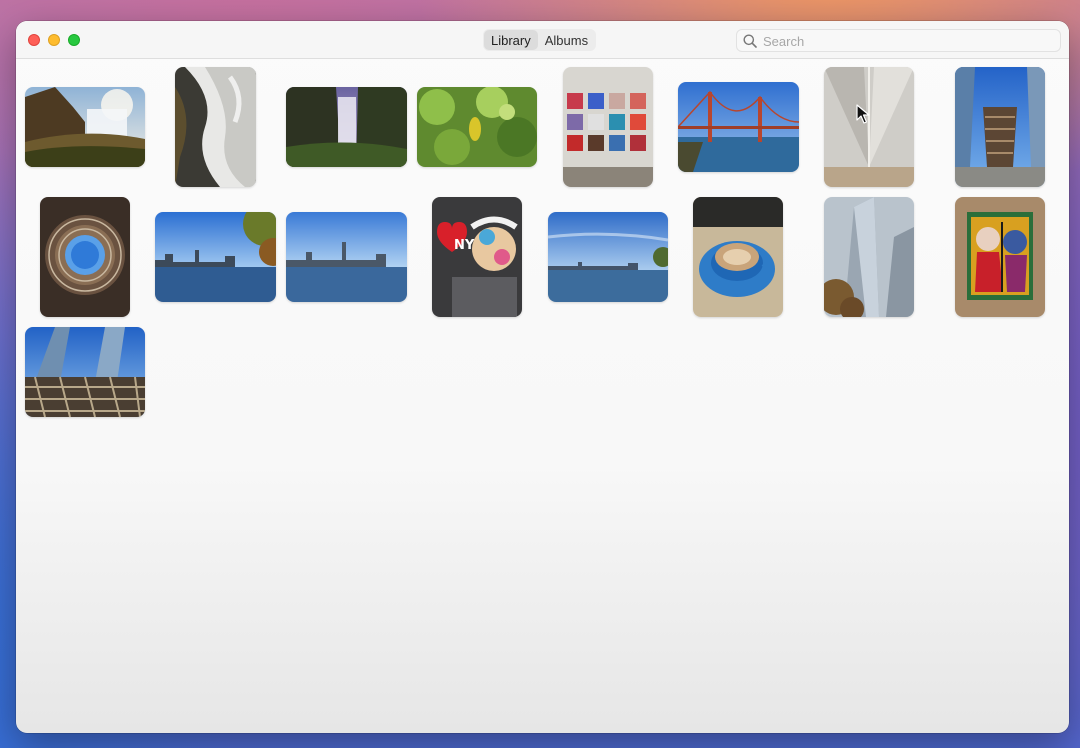  I want to click on rushing-water-photo, so click(215, 127).